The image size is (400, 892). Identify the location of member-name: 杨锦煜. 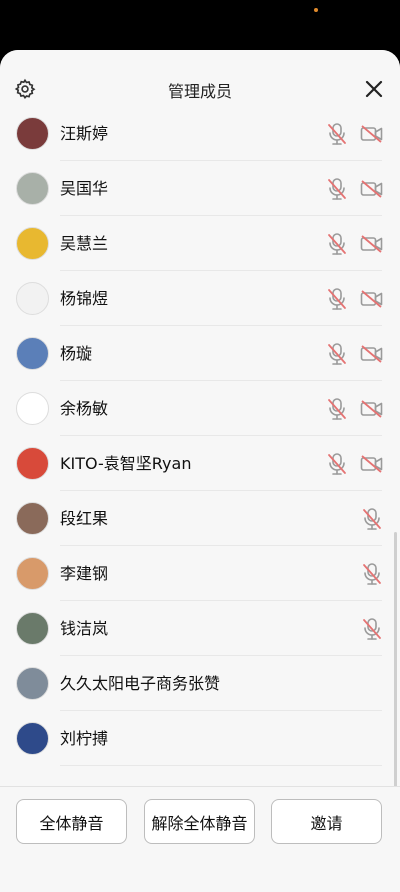
(84, 298).